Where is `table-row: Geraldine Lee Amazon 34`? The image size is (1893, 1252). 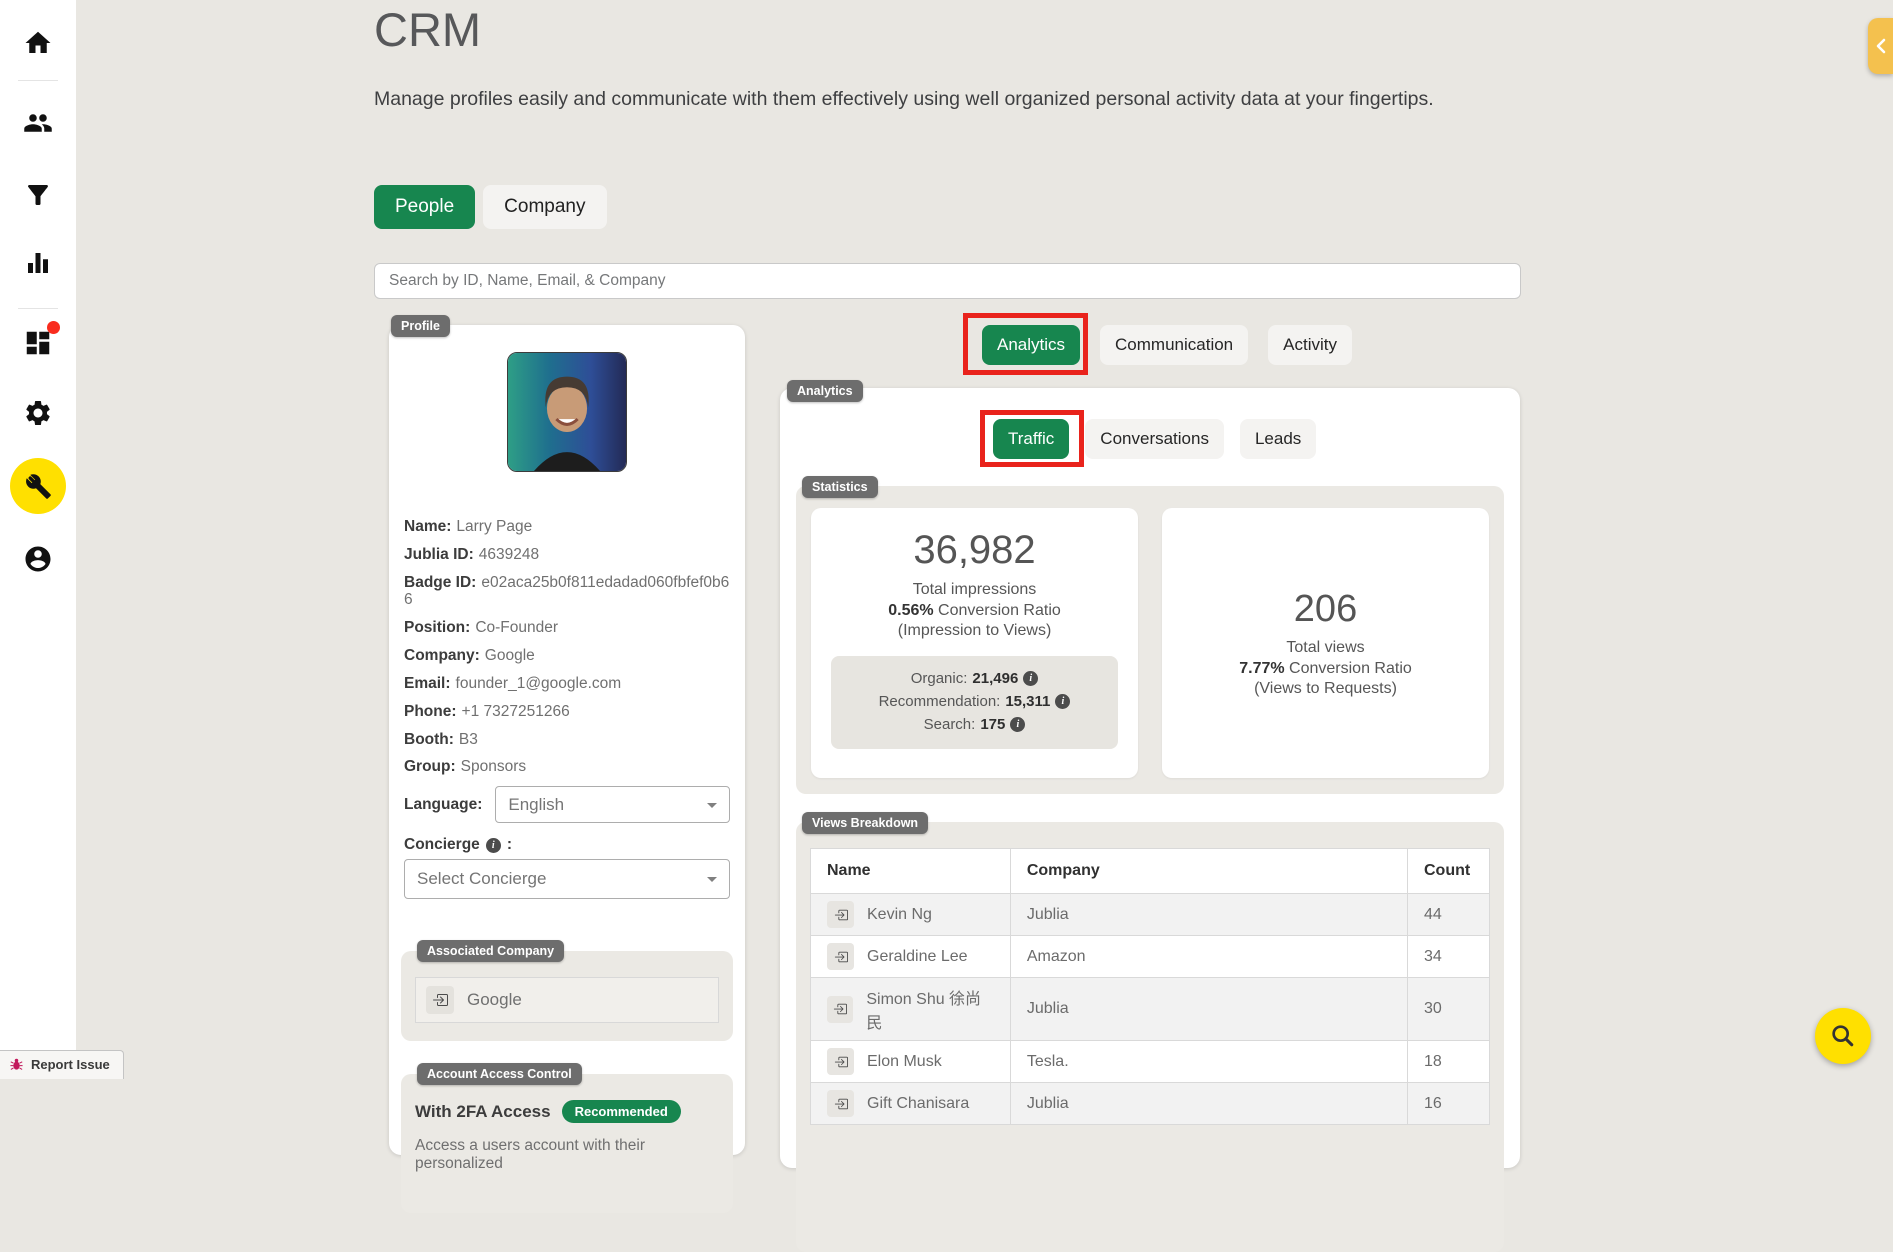
table-row: Geraldine Lee Amazon 34 is located at coordinates (1150, 957).